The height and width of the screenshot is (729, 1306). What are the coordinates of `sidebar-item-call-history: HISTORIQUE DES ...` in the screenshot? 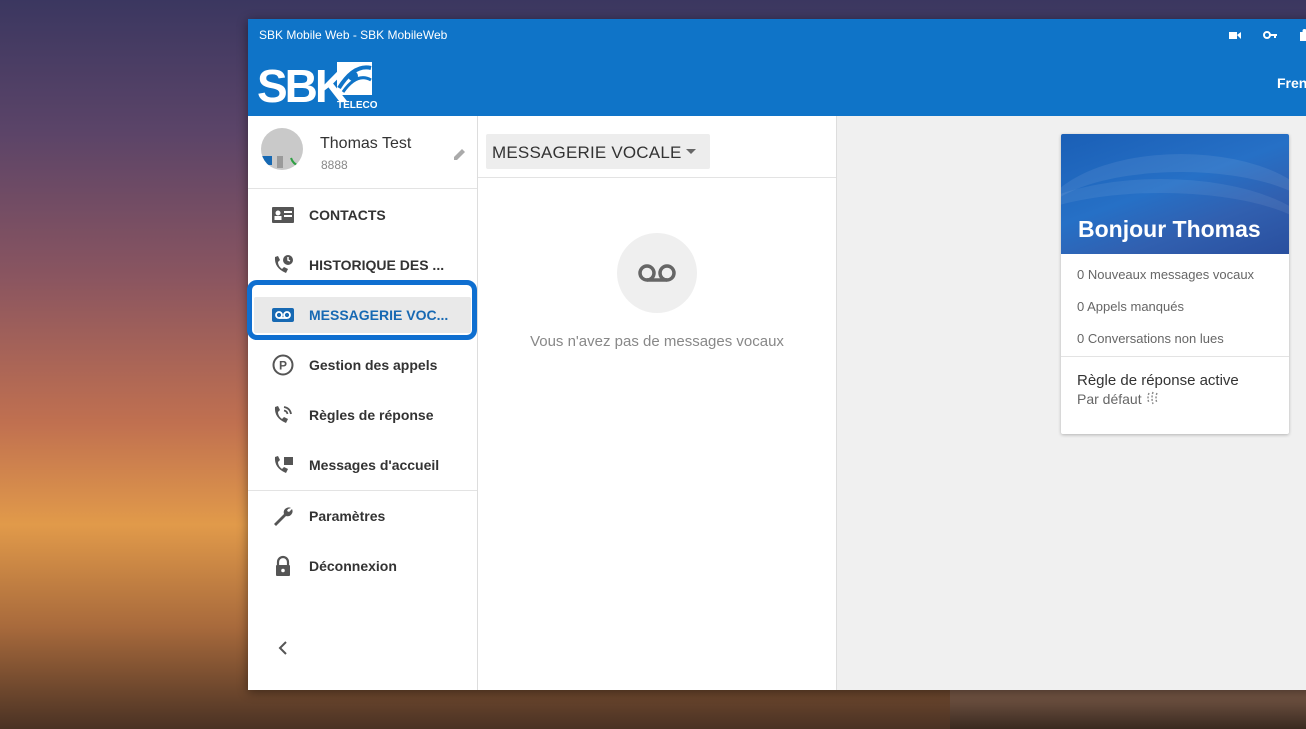 It's located at (362, 265).